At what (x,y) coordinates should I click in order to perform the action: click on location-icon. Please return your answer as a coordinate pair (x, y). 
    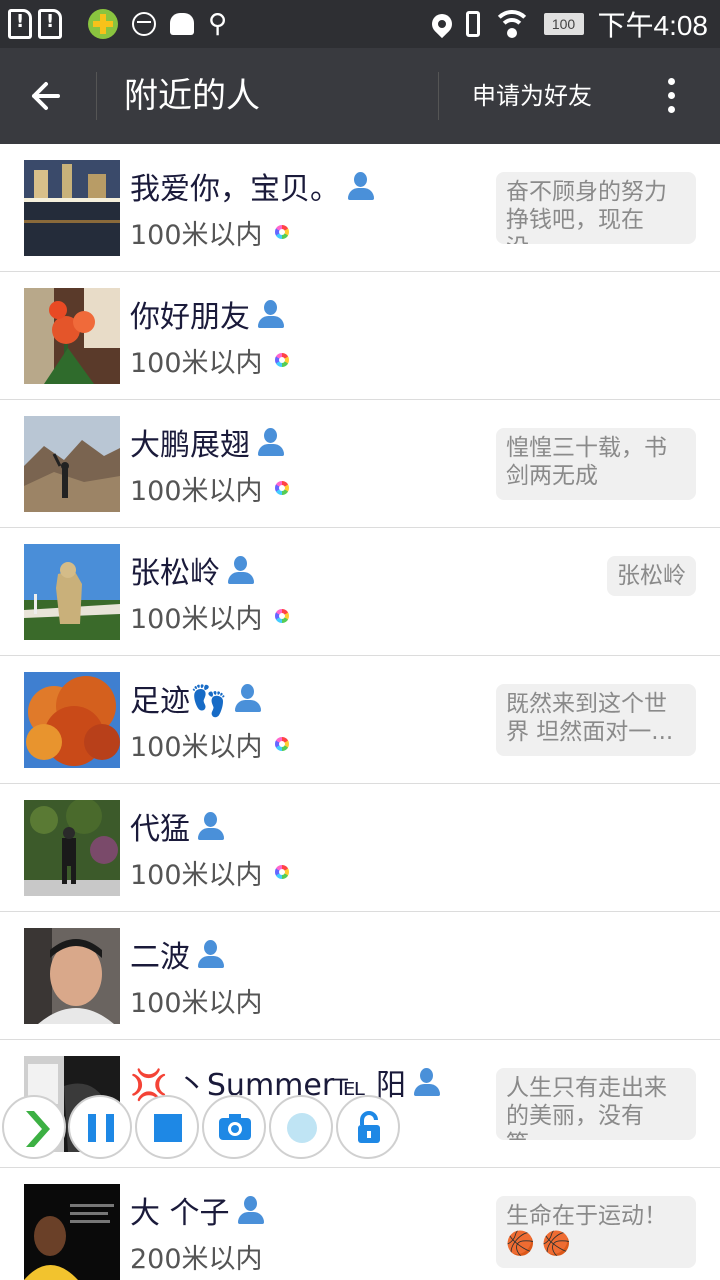
    Looking at the image, I should click on (441, 24).